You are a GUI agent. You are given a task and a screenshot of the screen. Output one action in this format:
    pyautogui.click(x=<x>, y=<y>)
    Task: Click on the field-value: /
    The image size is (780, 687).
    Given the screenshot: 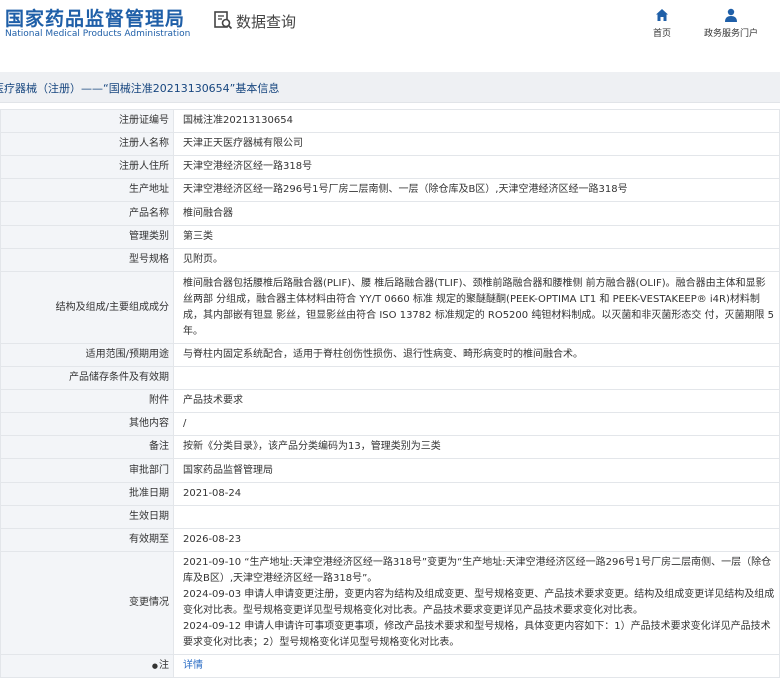 What is the action you would take?
    pyautogui.click(x=476, y=424)
    